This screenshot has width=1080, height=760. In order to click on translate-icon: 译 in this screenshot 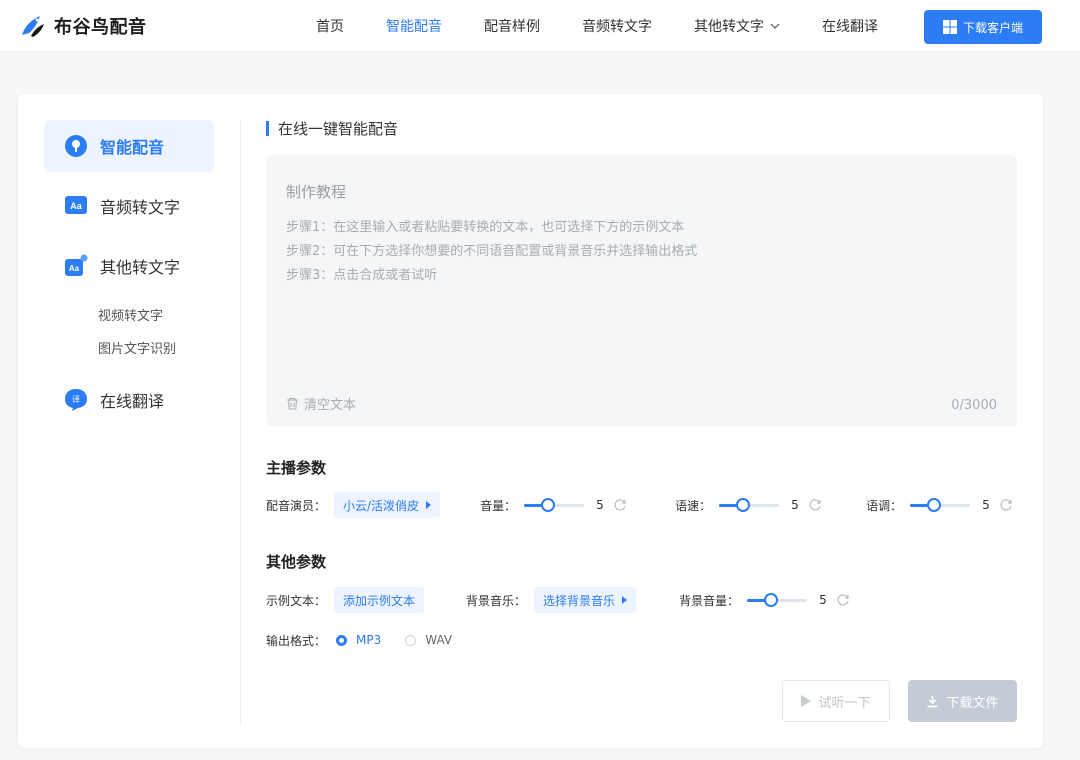, I will do `click(76, 400)`.